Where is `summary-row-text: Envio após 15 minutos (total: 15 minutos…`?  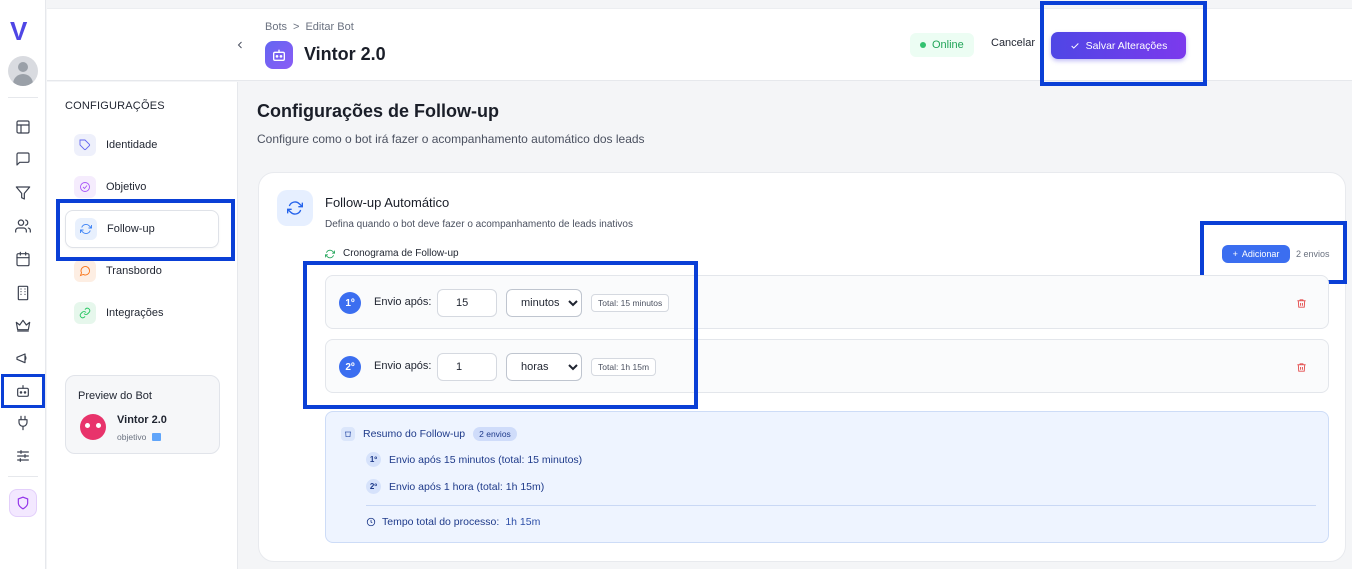 summary-row-text: Envio após 15 minutos (total: 15 minutos… is located at coordinates (486, 459).